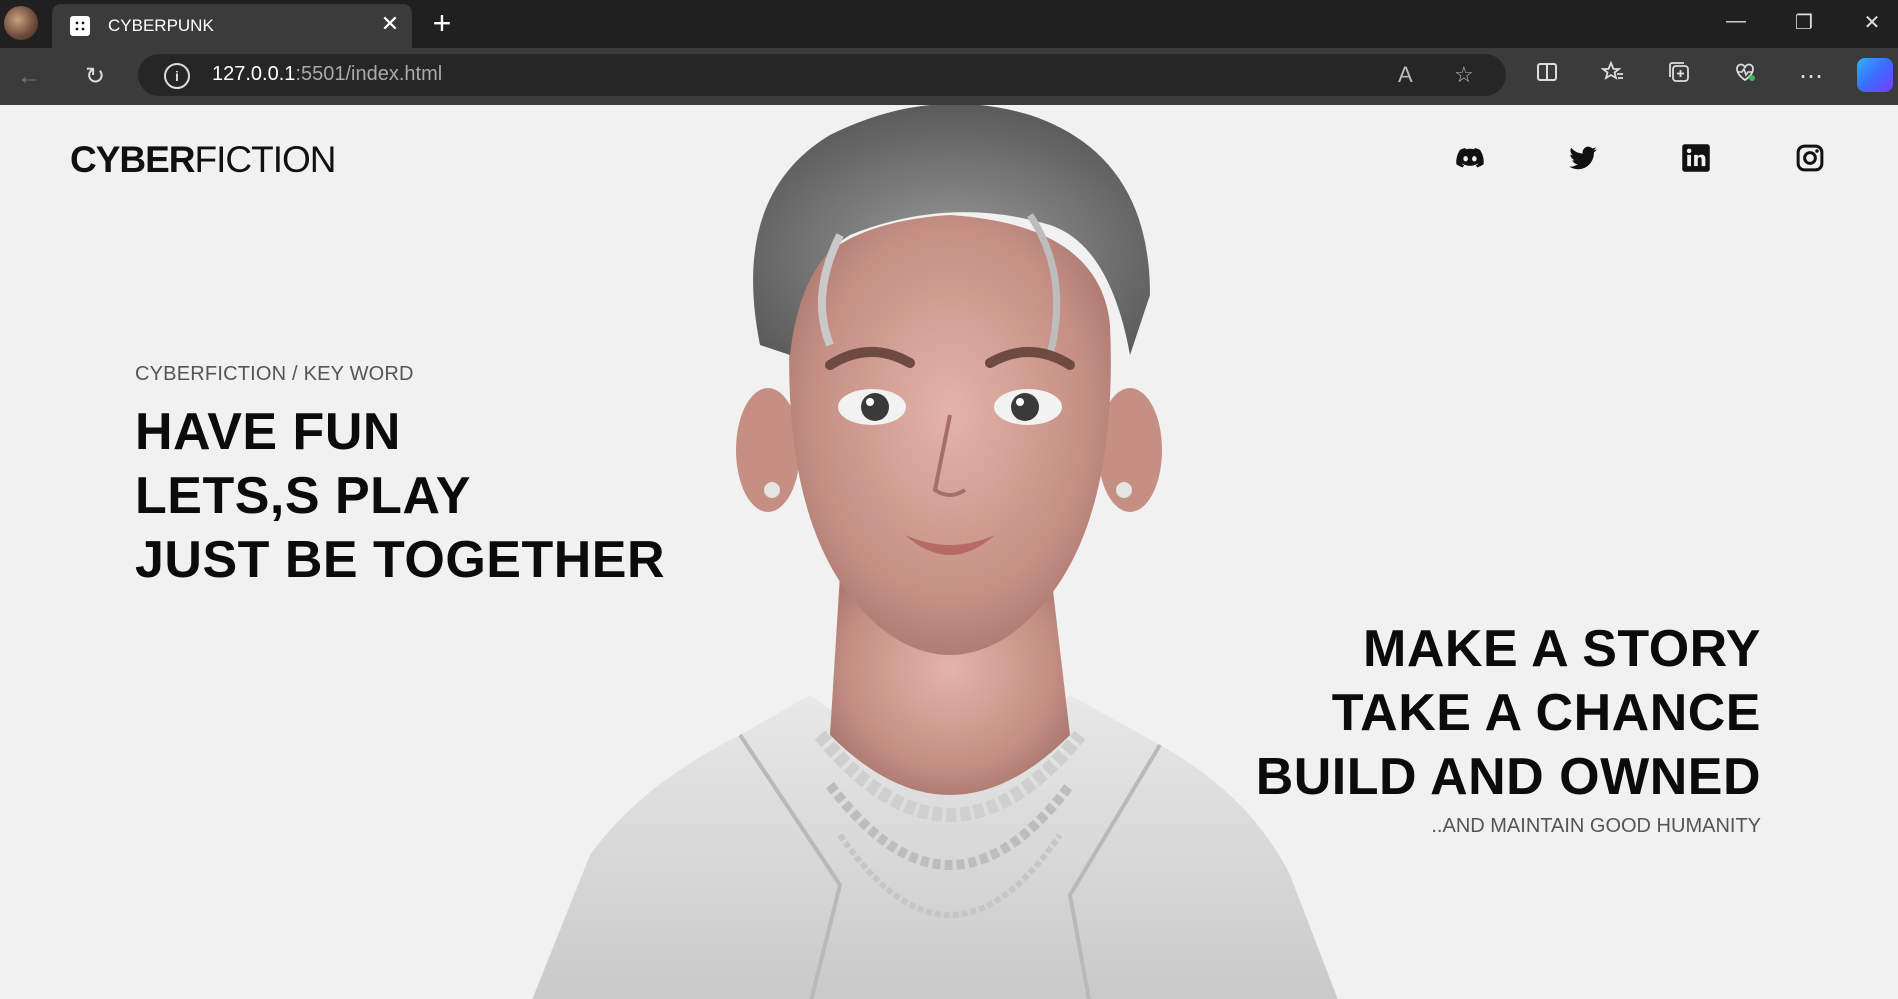 The image size is (1898, 999). I want to click on favorites-icon, so click(1613, 77).